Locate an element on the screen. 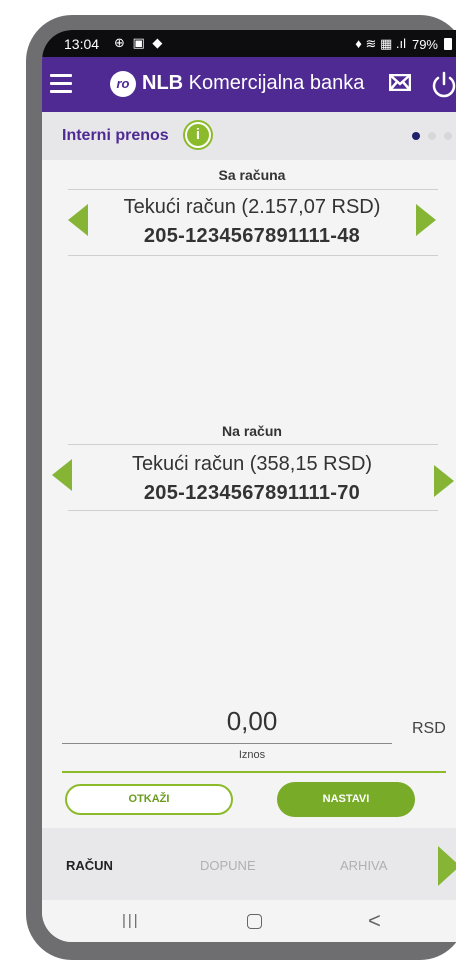 The height and width of the screenshot is (960, 456). battery-level: 79% is located at coordinates (424, 44).